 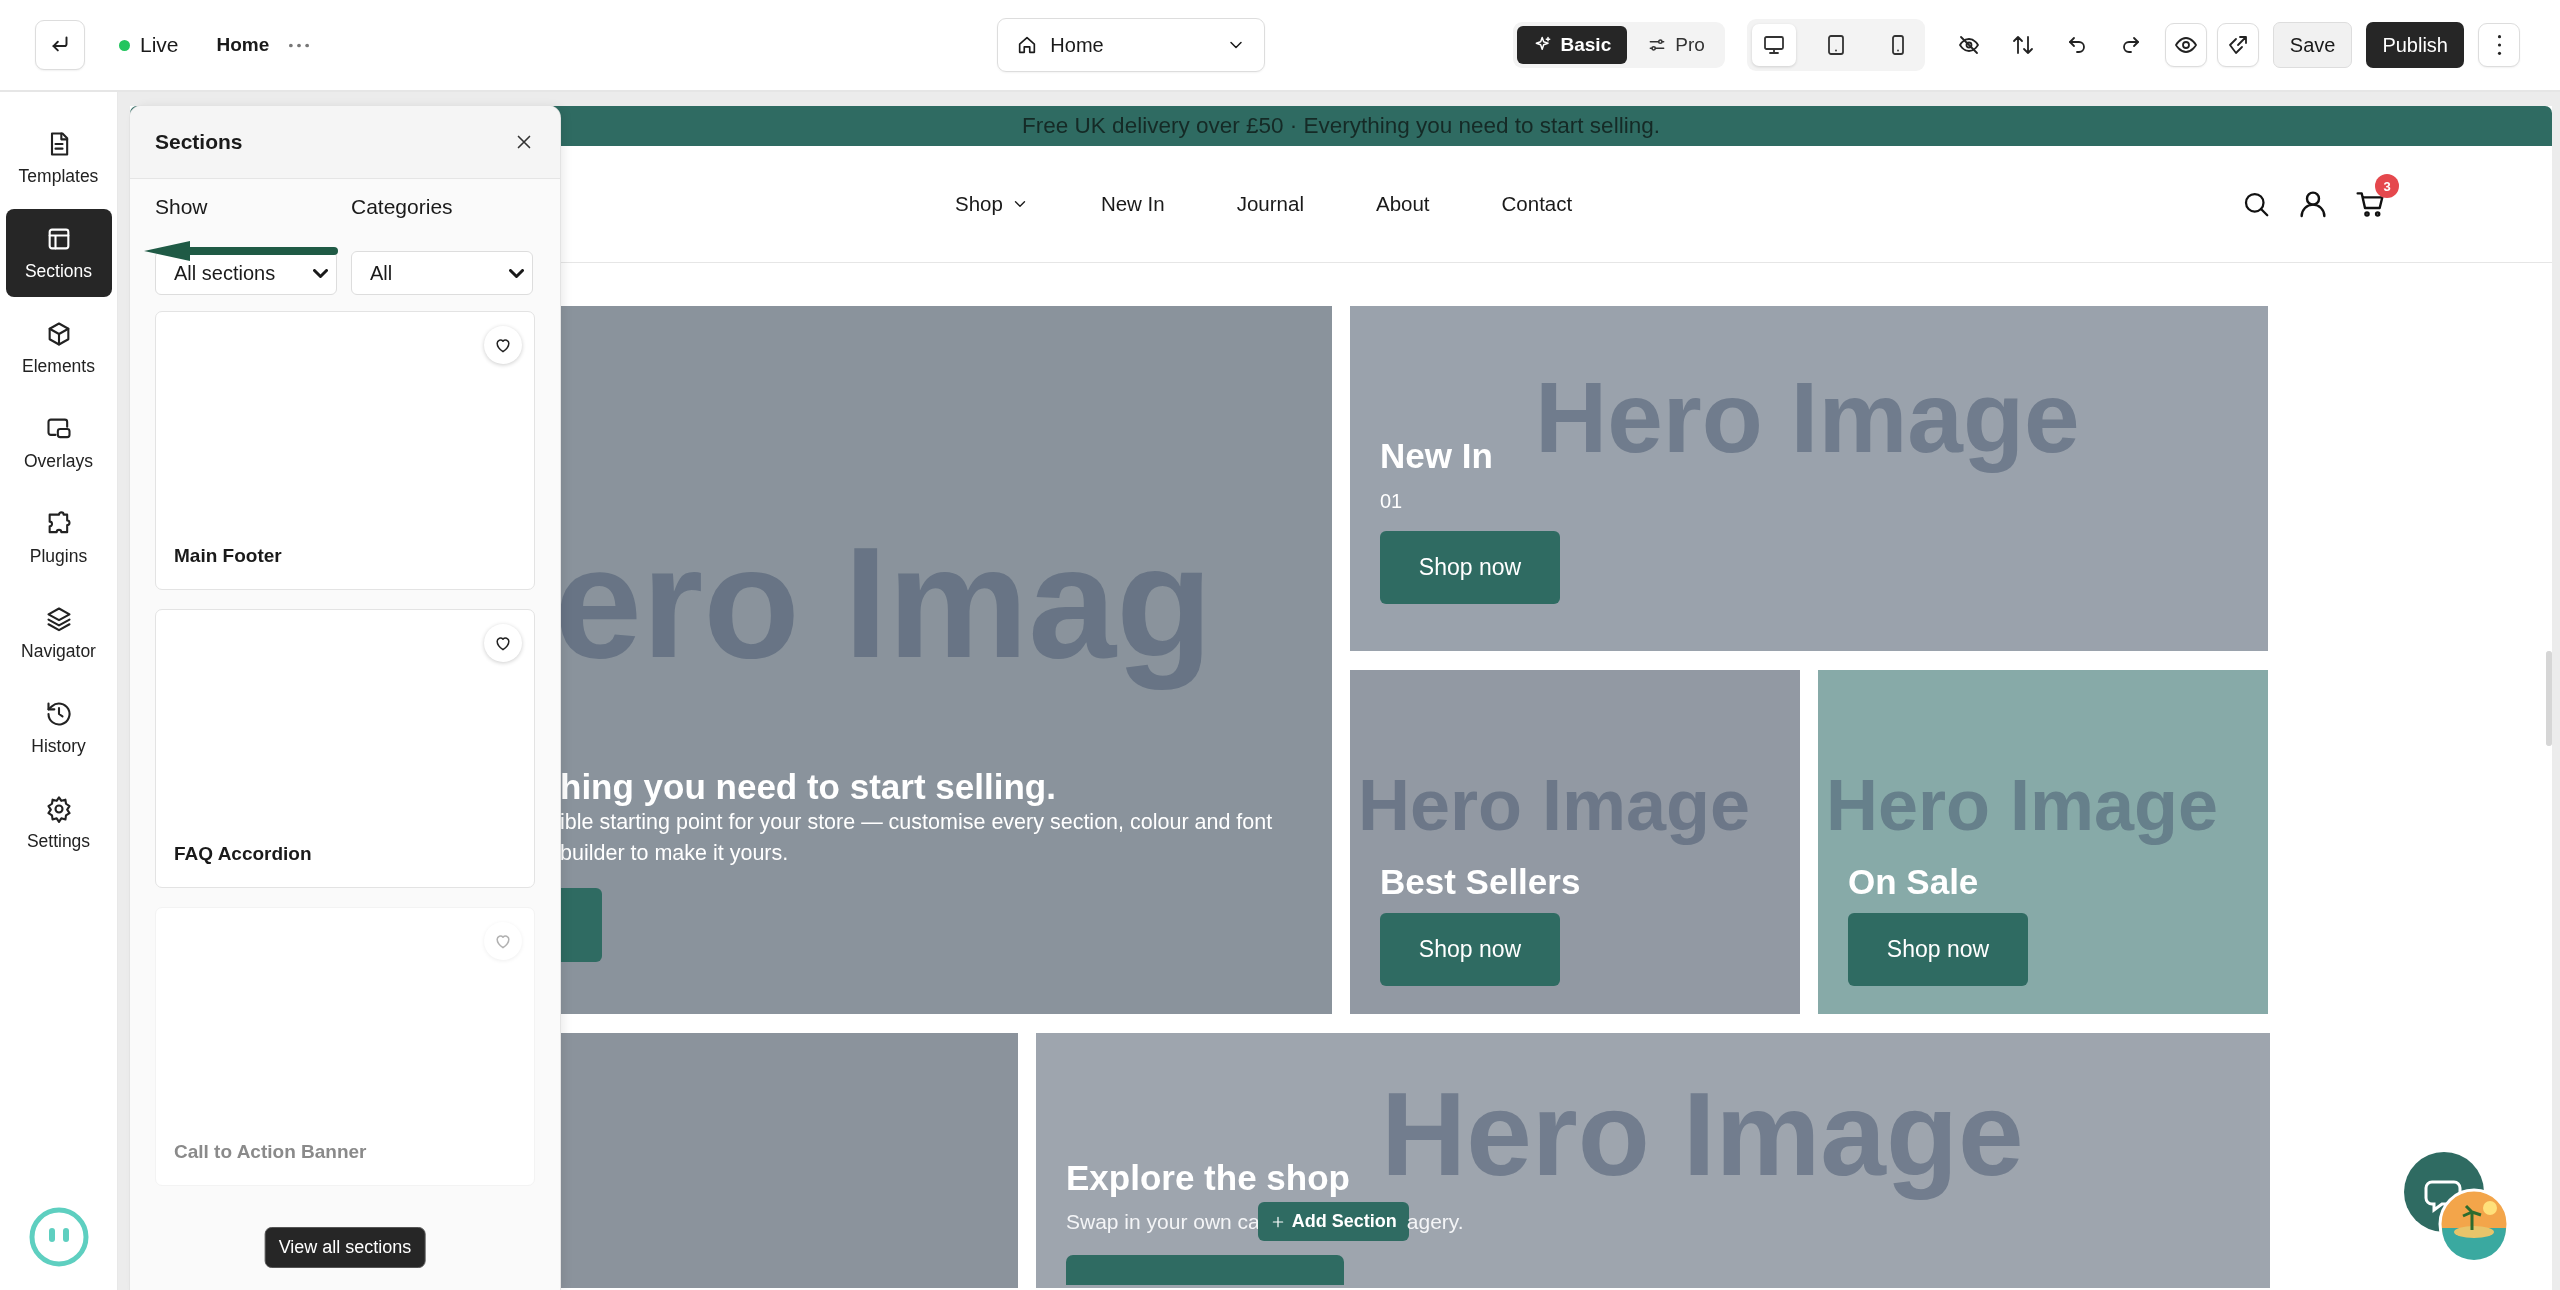 I want to click on rail-item: History, so click(x=58, y=728).